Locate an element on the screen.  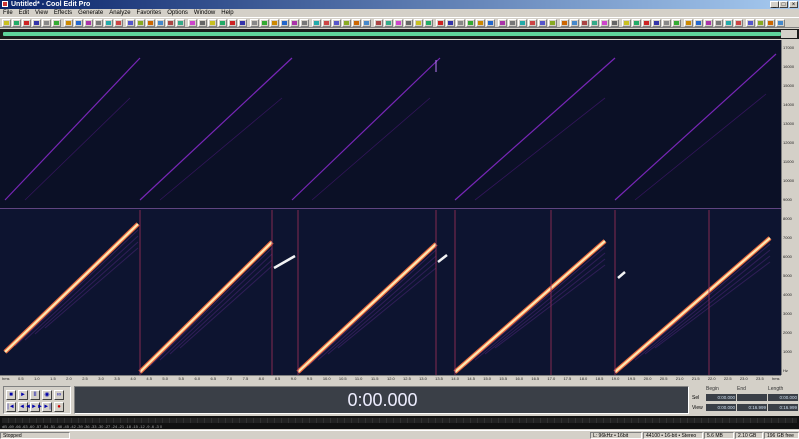
fast-forward-button: ►► is located at coordinates (36, 407).